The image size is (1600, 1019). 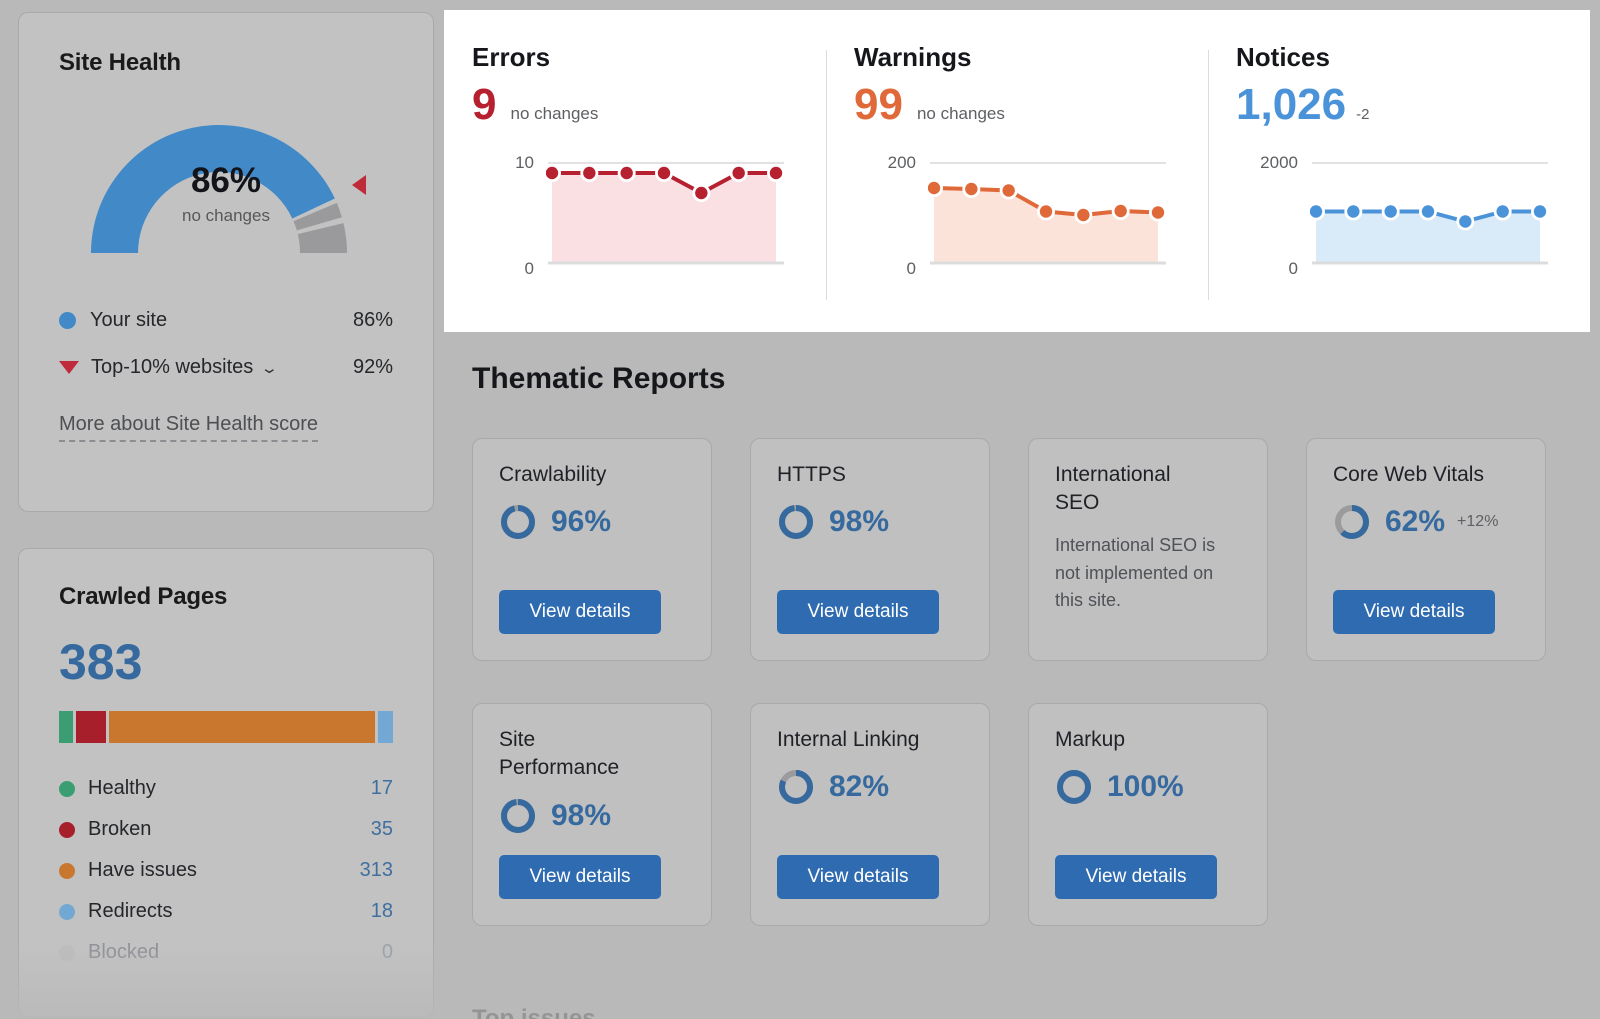 I want to click on metric-sparkline-wrap: 2000 0, so click(x=1399, y=215).